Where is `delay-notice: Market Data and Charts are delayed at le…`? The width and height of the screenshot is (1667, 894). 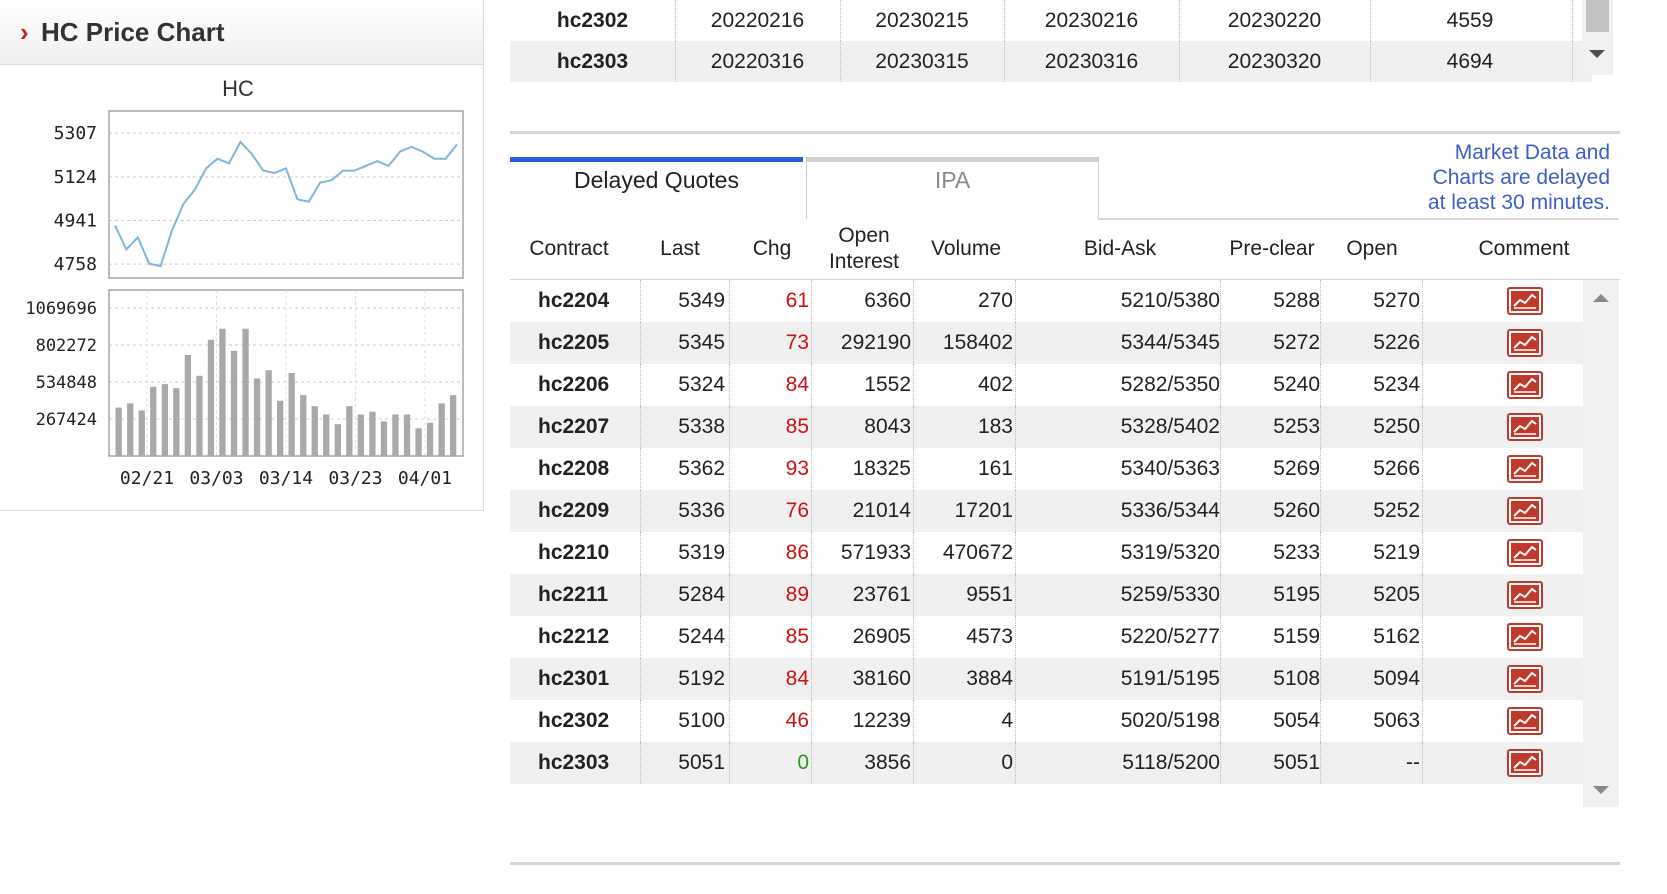
delay-notice: Market Data and Charts are delayed at le… is located at coordinates (1495, 177).